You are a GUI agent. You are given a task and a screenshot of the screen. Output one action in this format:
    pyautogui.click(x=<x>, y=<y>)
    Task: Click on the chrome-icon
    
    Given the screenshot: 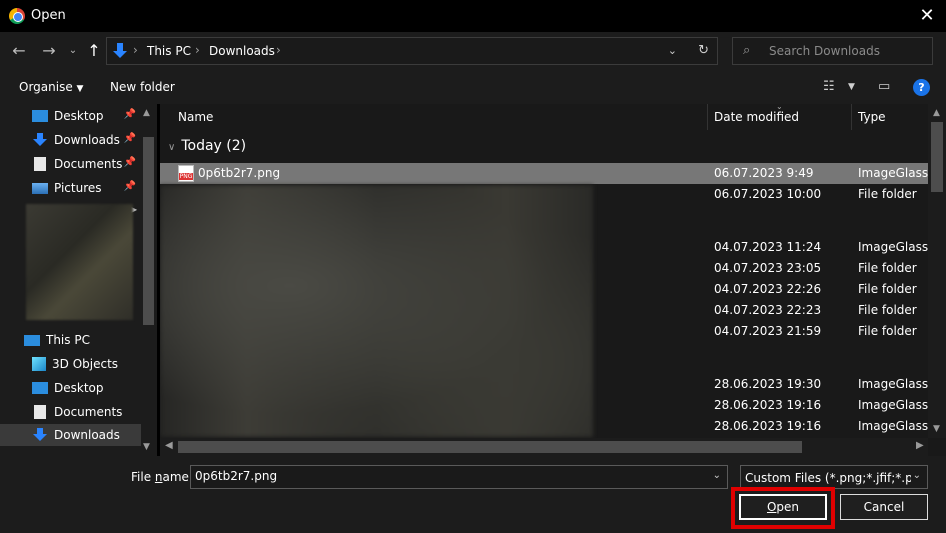 What is the action you would take?
    pyautogui.click(x=17, y=16)
    